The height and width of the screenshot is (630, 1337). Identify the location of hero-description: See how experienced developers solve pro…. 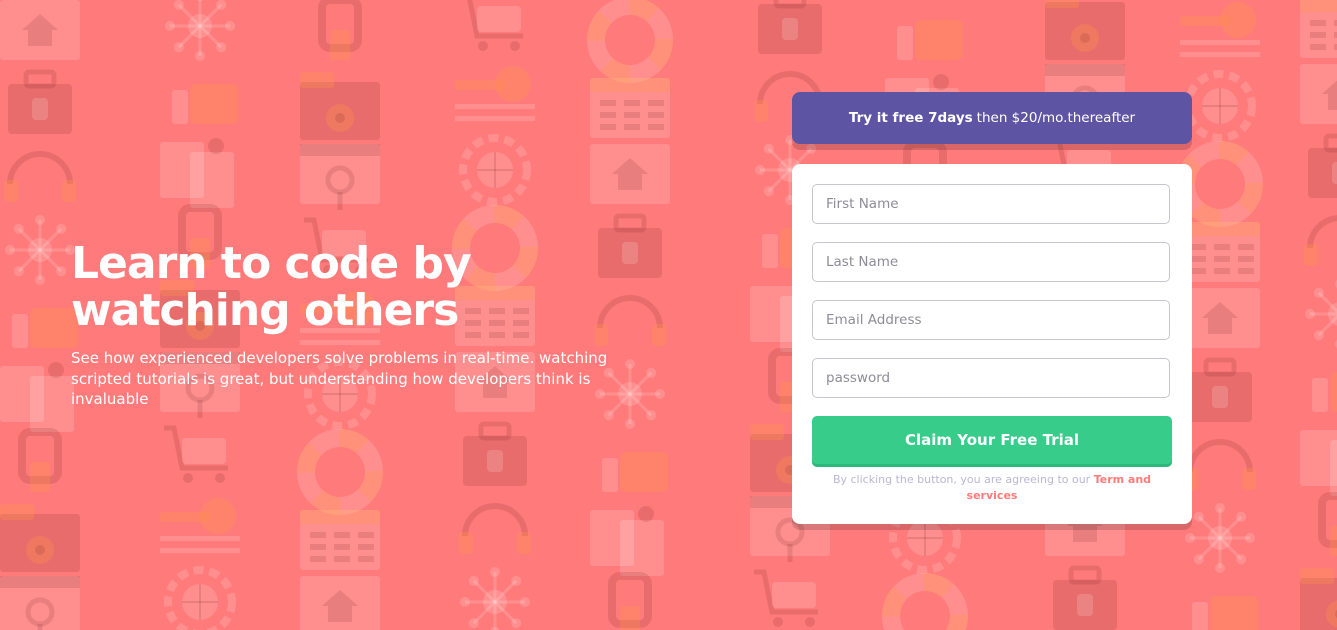
(339, 378).